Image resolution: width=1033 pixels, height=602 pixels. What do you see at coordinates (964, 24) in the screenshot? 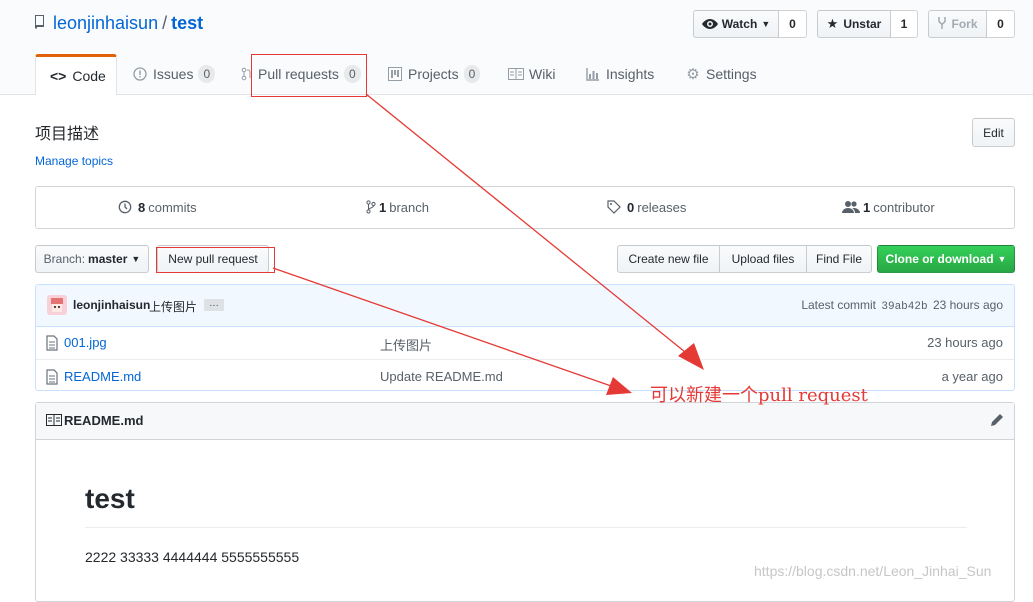
I see `fork-label: Fork` at bounding box center [964, 24].